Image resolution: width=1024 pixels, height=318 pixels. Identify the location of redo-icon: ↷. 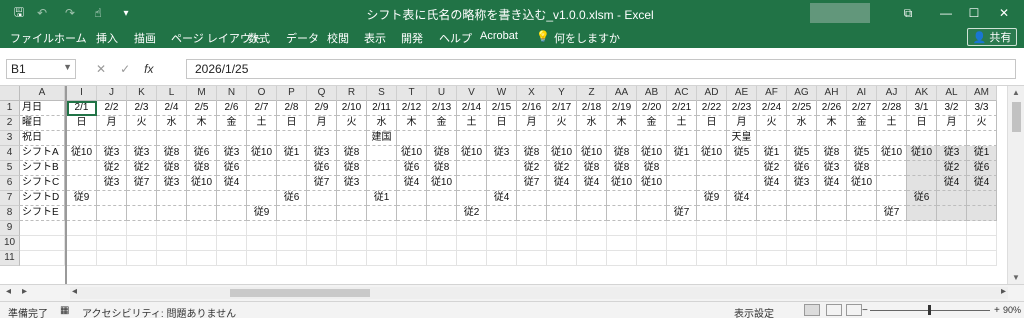
(70, 13).